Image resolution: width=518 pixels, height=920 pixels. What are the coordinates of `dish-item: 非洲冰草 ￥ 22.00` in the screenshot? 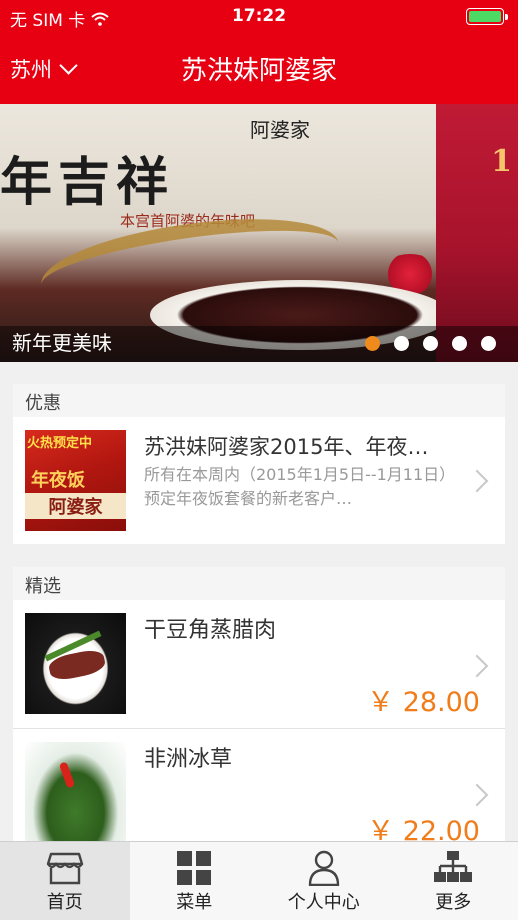 It's located at (259, 793).